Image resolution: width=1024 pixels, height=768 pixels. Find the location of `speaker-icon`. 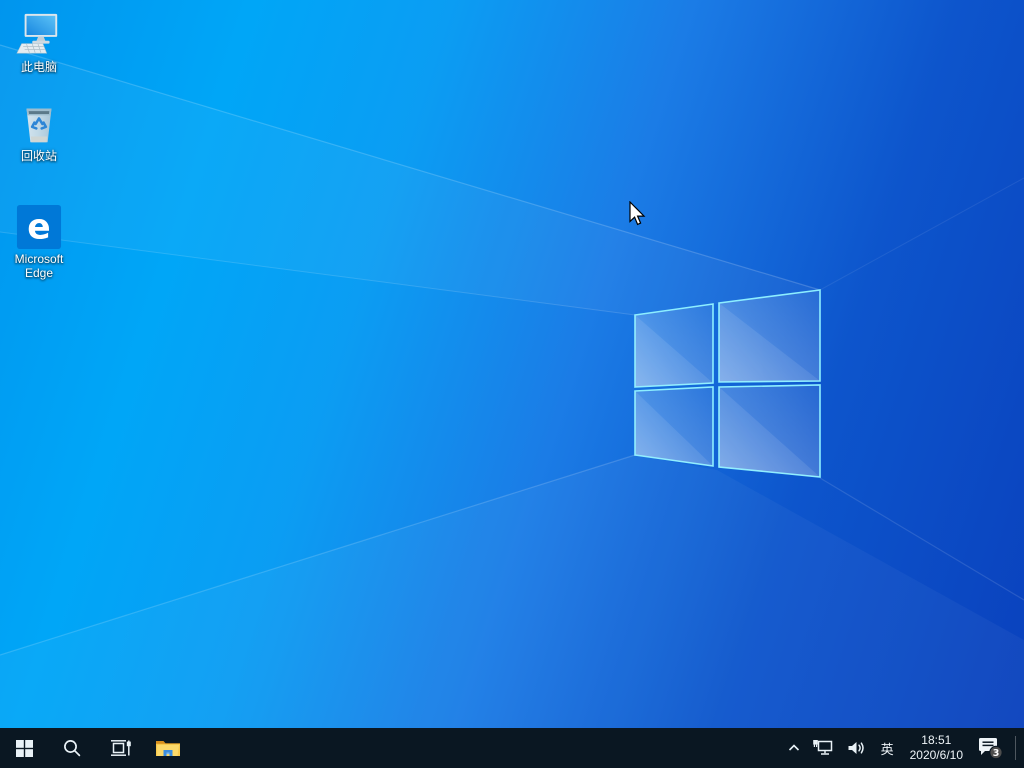

speaker-icon is located at coordinates (856, 748).